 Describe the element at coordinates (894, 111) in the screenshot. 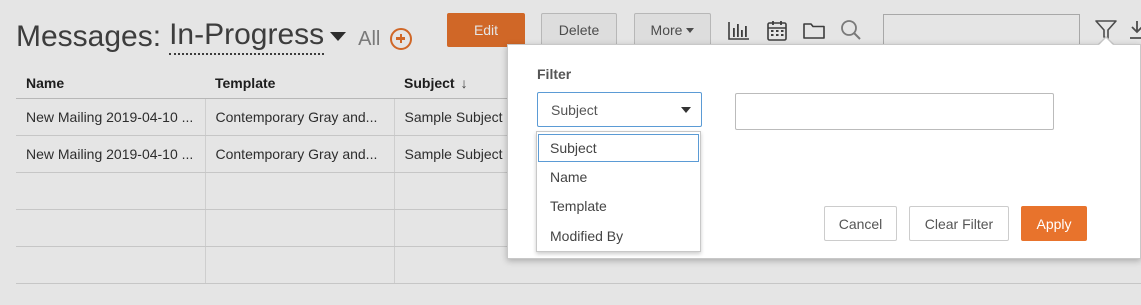

I see `filter-value-input` at that location.